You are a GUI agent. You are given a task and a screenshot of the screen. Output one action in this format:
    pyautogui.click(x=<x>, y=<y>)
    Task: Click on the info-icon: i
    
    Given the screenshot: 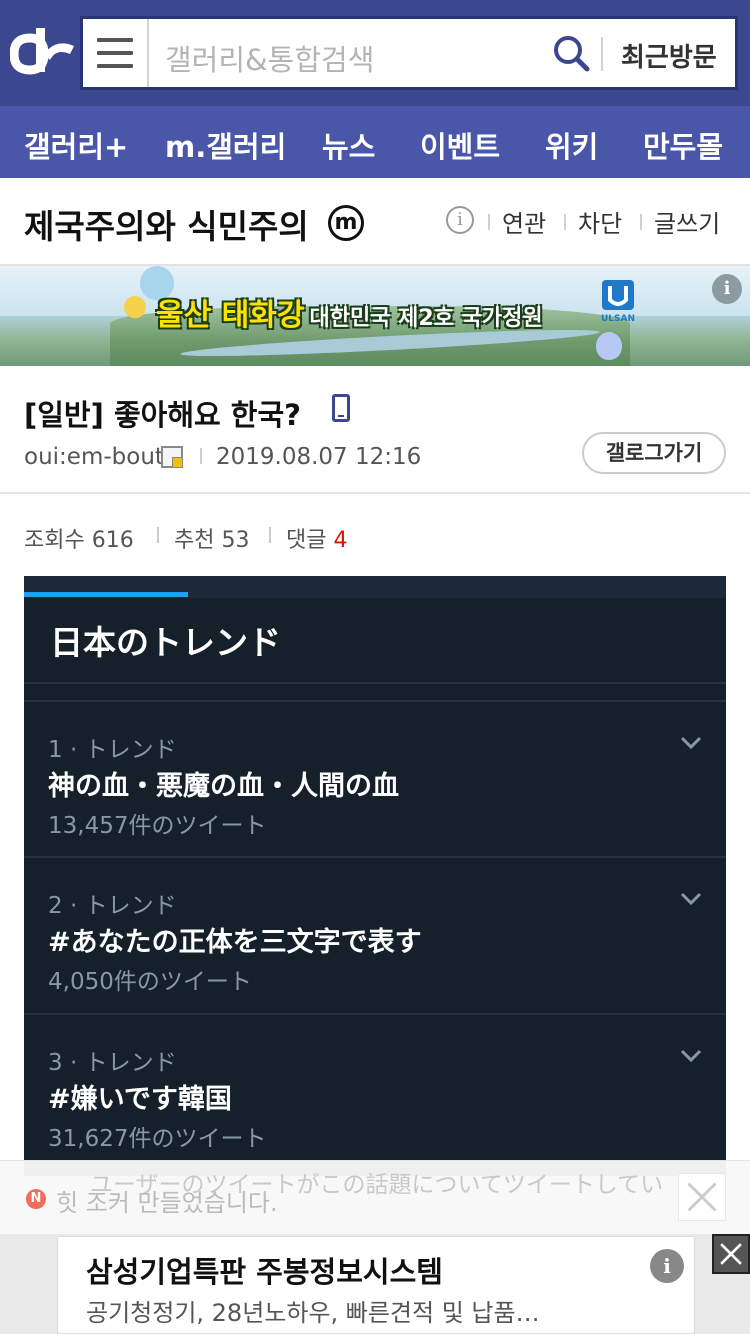 What is the action you would take?
    pyautogui.click(x=460, y=220)
    